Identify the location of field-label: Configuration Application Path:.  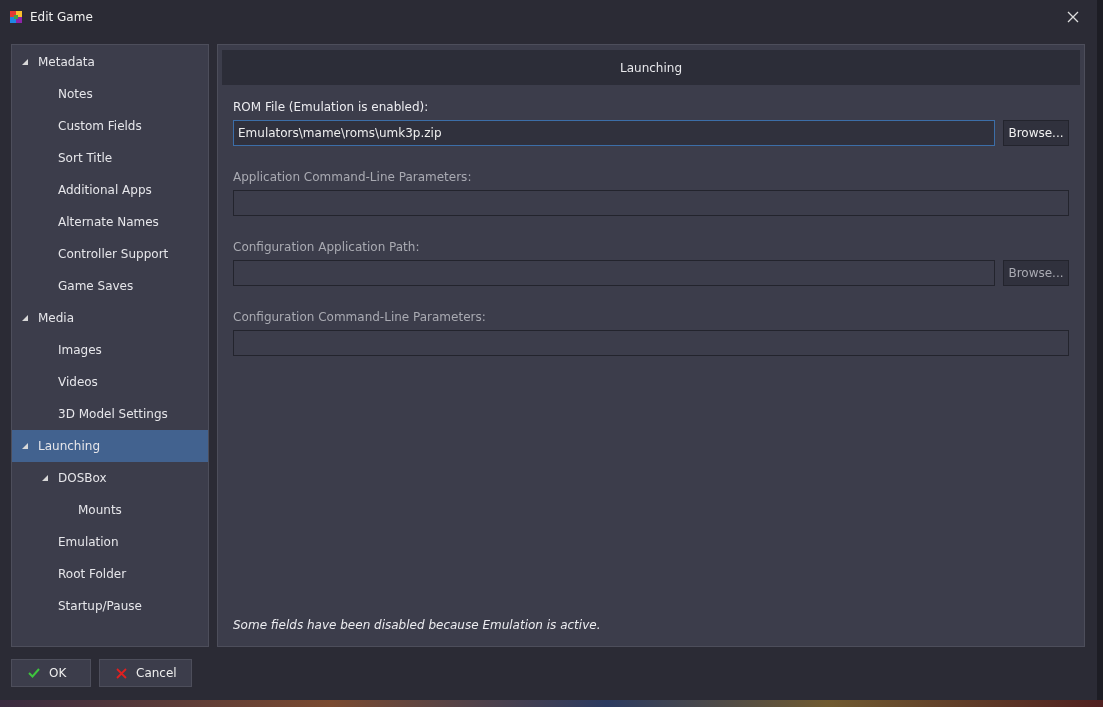
(327, 247).